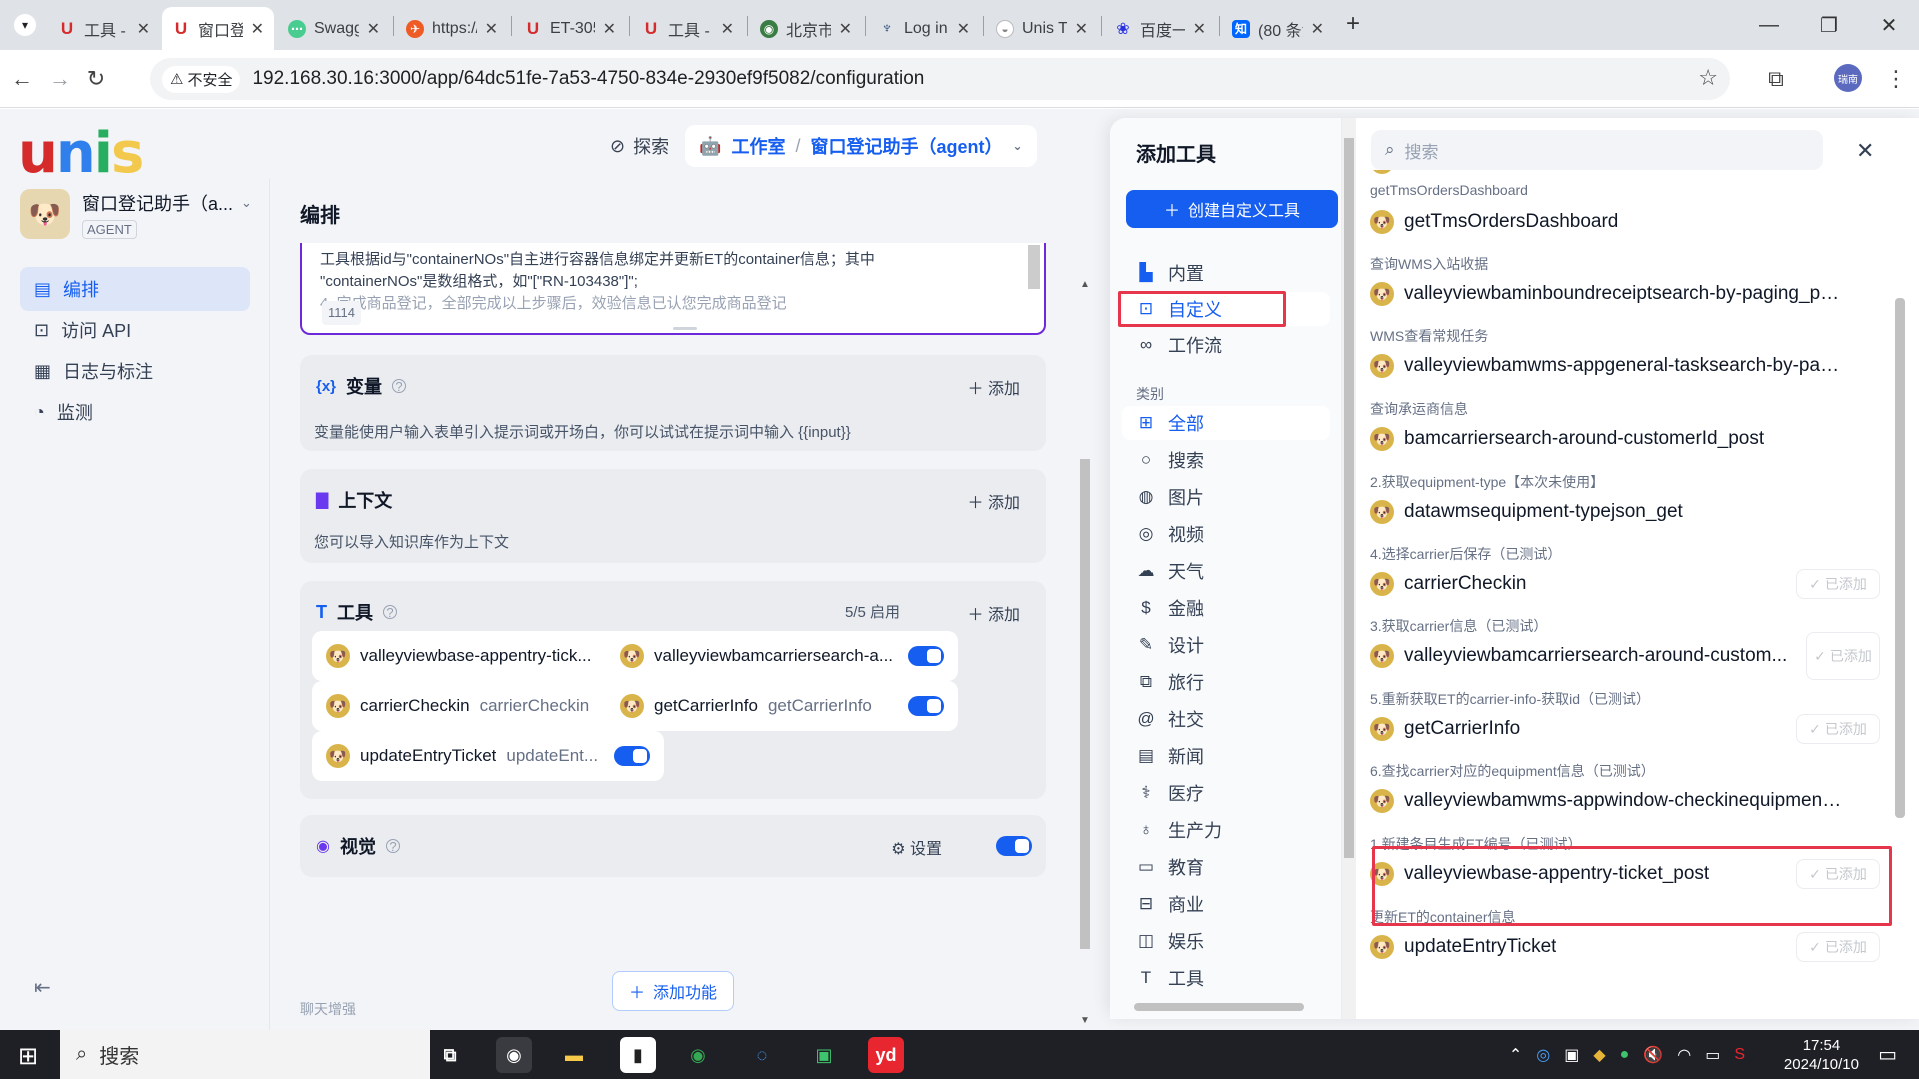  I want to click on profile-avatar: 瑞南, so click(1848, 78).